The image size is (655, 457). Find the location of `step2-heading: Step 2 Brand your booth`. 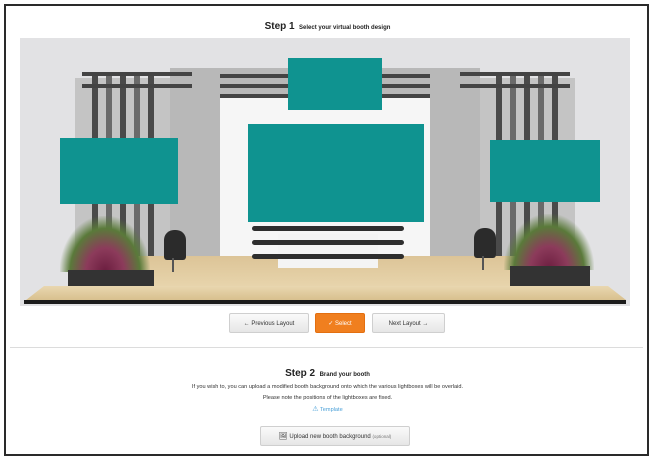

step2-heading: Step 2 Brand your booth is located at coordinates (327, 372).